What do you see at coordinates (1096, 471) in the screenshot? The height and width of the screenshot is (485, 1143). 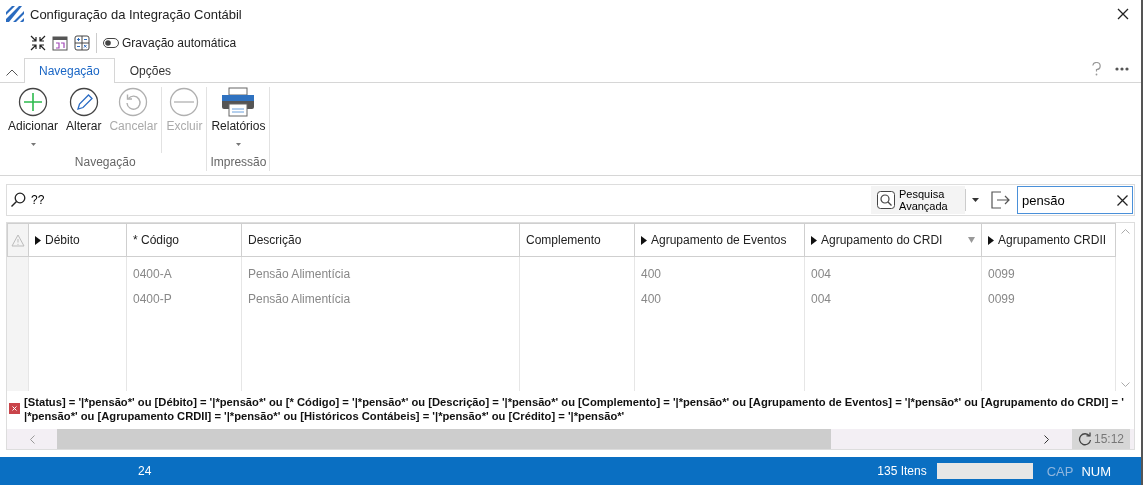 I see `key-indicator: NUM` at bounding box center [1096, 471].